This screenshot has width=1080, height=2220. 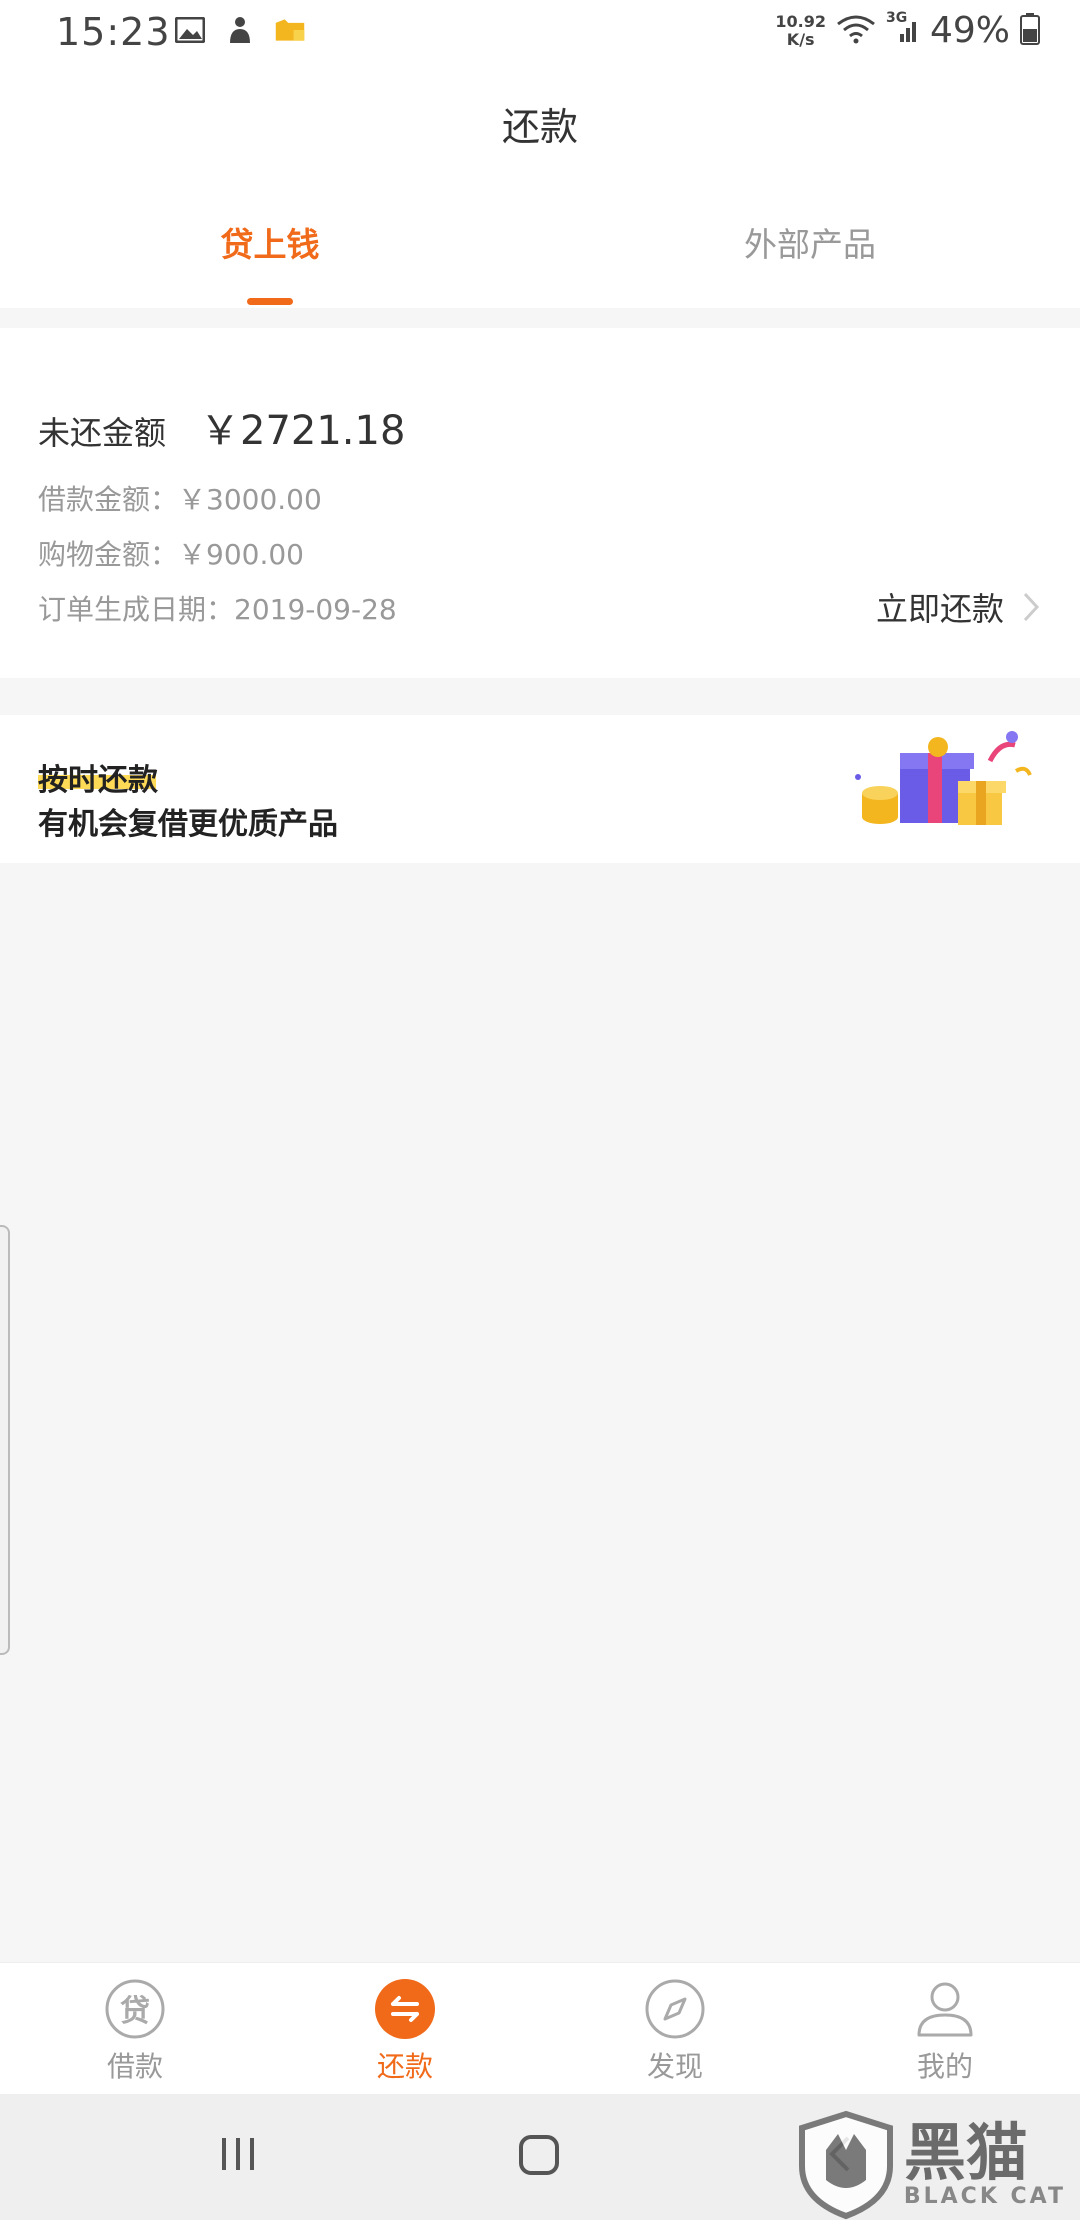 I want to click on repay-icon, so click(x=405, y=2009).